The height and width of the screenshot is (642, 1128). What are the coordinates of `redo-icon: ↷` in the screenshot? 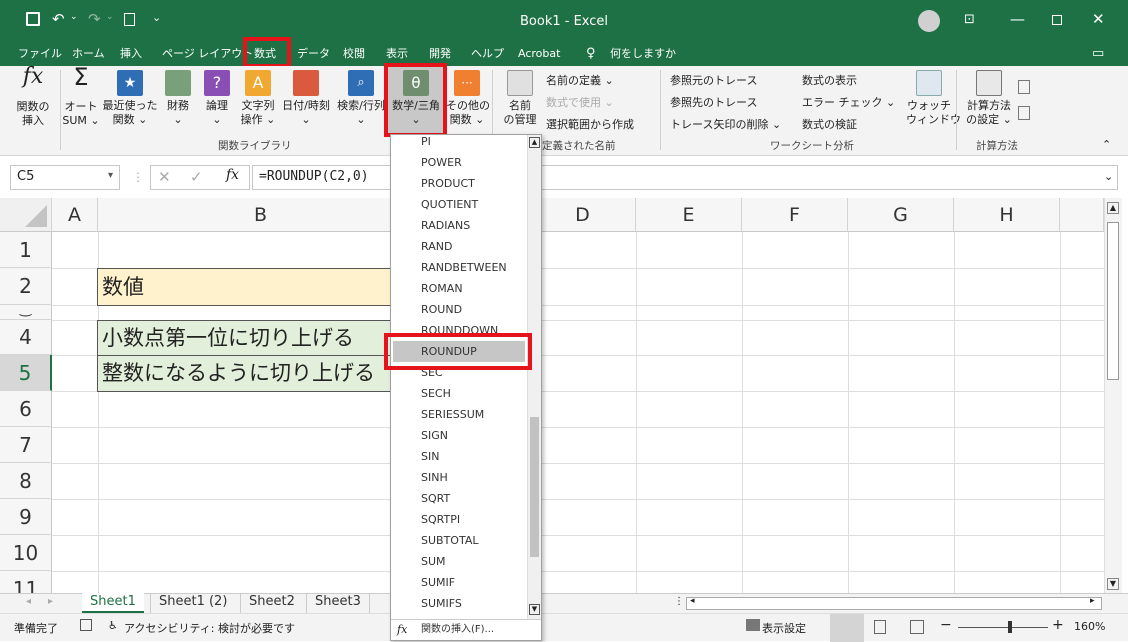 It's located at (94, 19).